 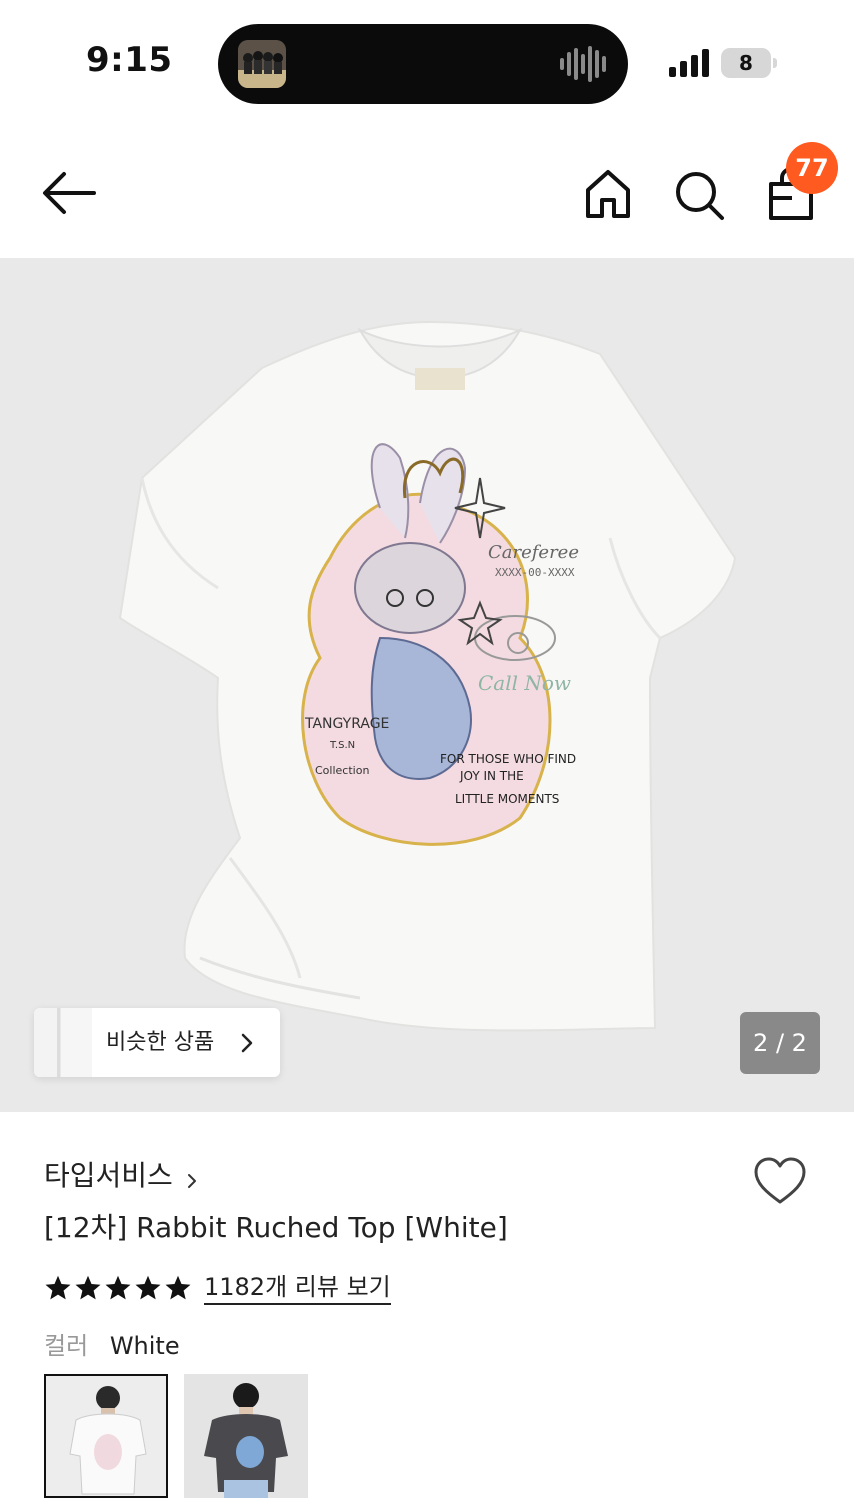 I want to click on print-text-line2: JOY IN THE, so click(x=491, y=776).